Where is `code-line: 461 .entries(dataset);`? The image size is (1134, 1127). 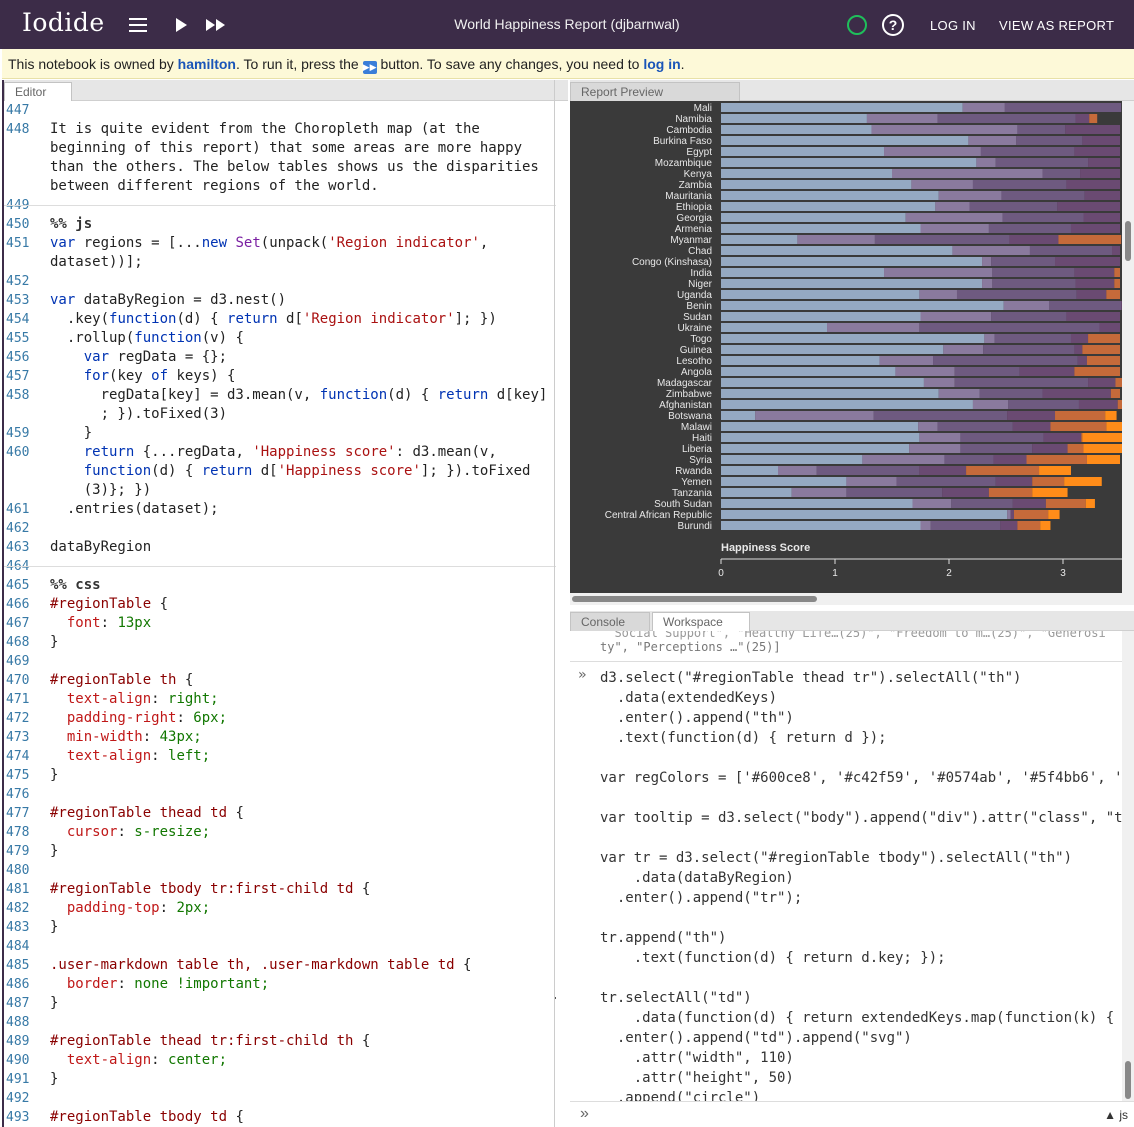 code-line: 461 .entries(dataset); is located at coordinates (280, 509).